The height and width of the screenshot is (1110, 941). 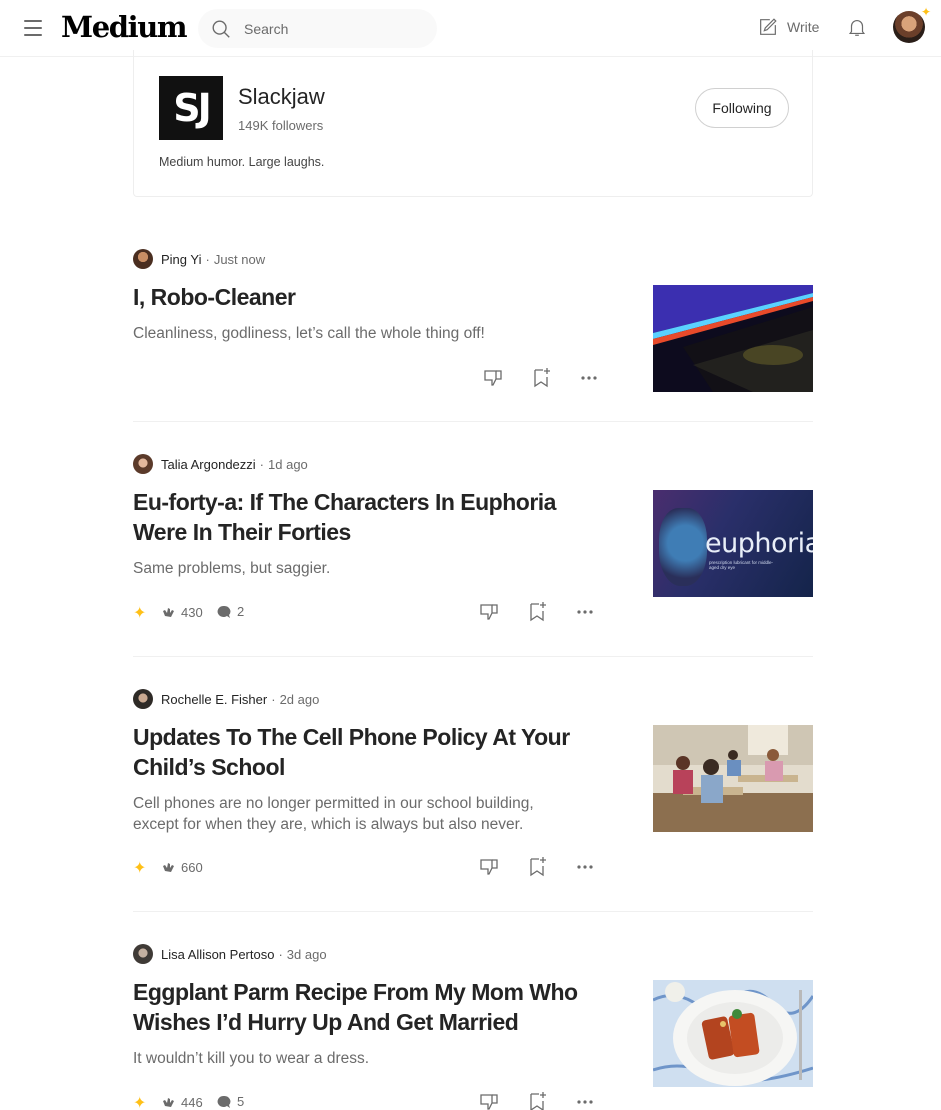 I want to click on search-box, so click(x=317, y=28).